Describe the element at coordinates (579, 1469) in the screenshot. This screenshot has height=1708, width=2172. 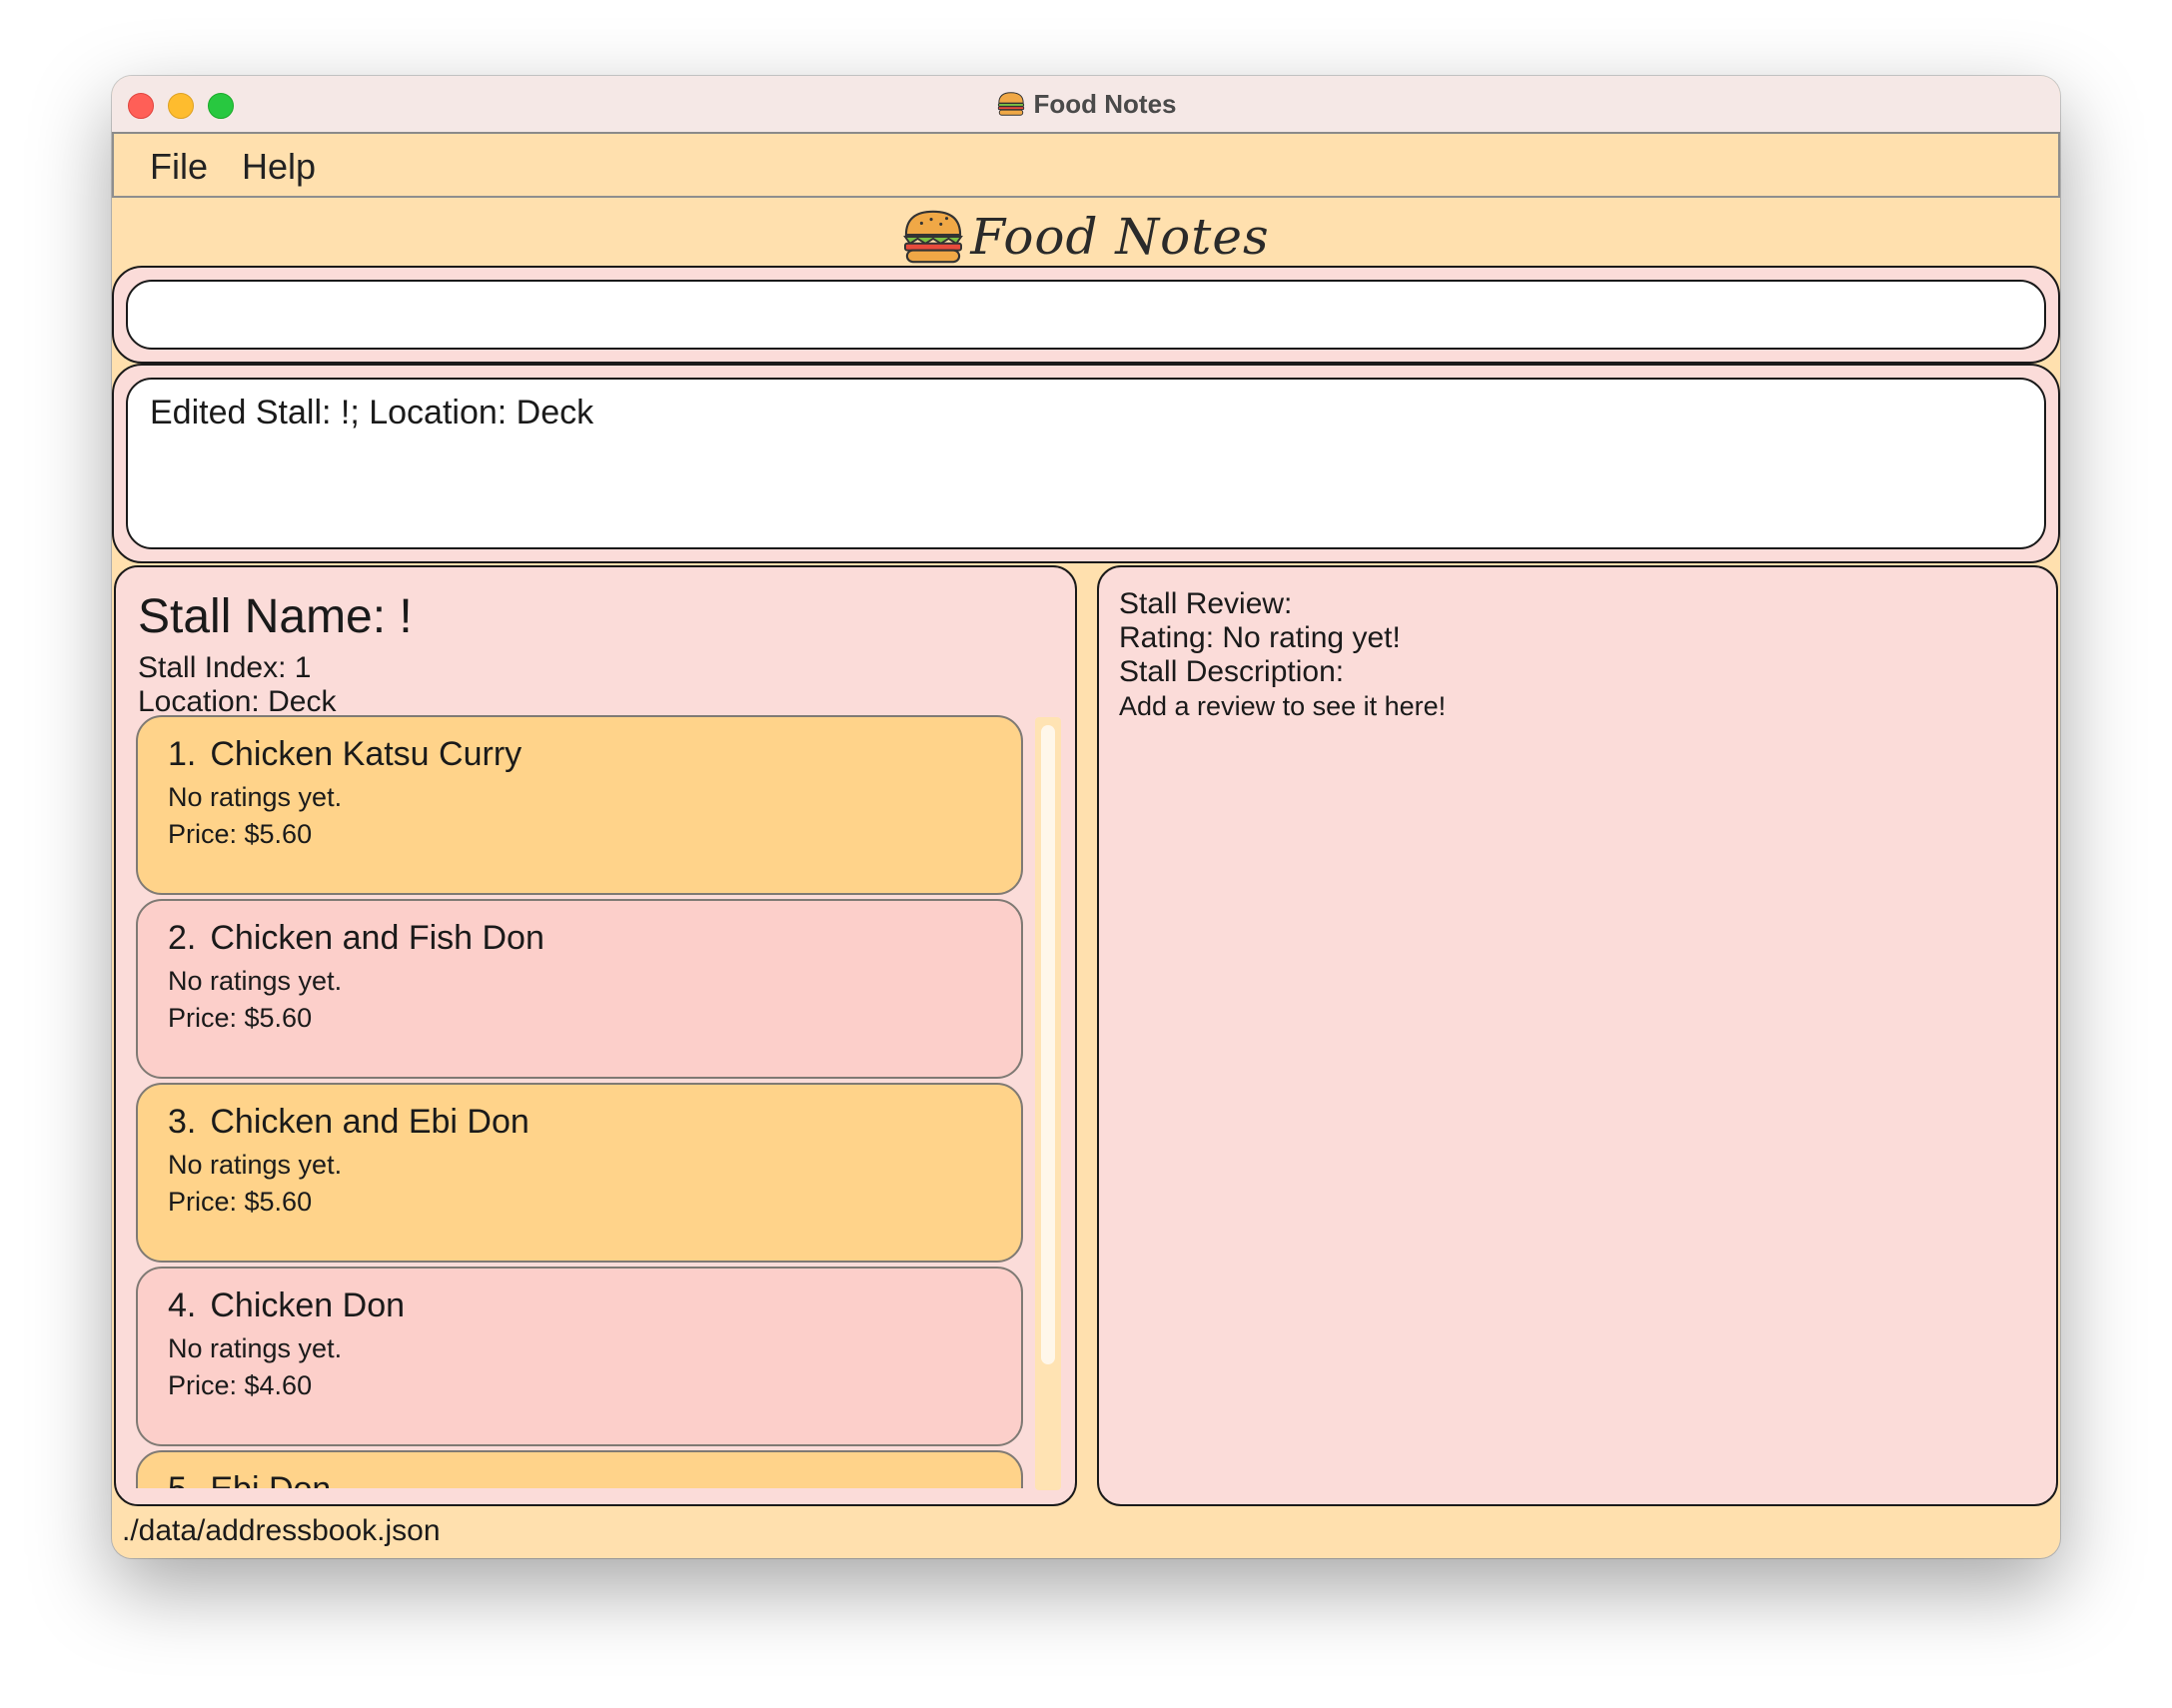
I see `menu-item-card: 5. Ebi Don` at that location.